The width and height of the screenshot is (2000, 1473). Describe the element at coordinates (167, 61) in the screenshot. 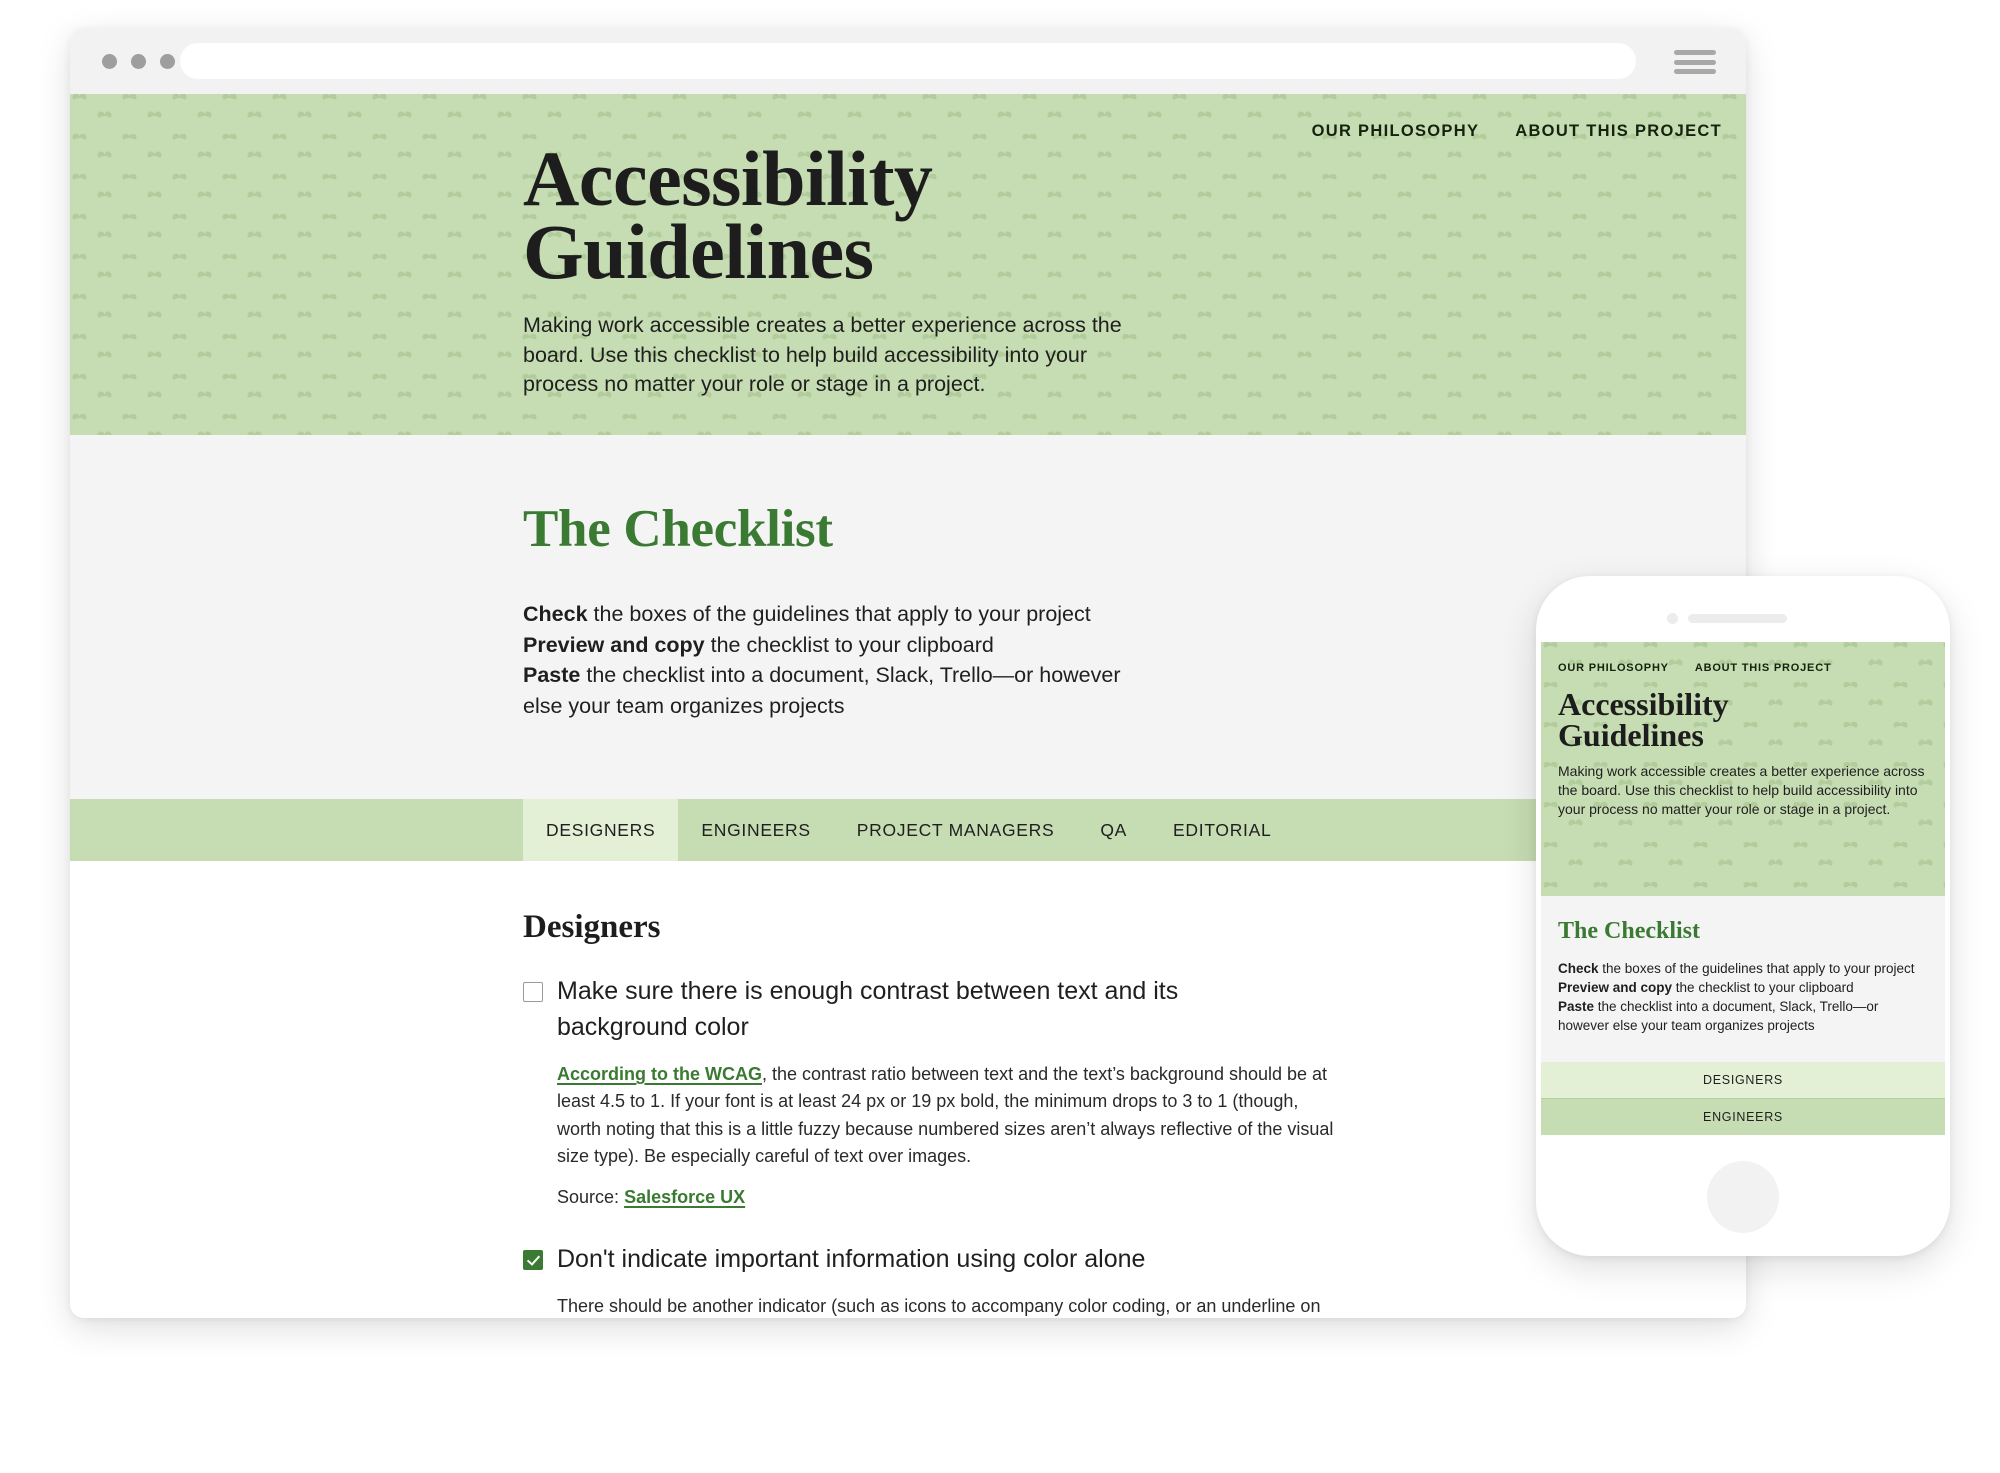

I see `maximize-window-dot` at that location.